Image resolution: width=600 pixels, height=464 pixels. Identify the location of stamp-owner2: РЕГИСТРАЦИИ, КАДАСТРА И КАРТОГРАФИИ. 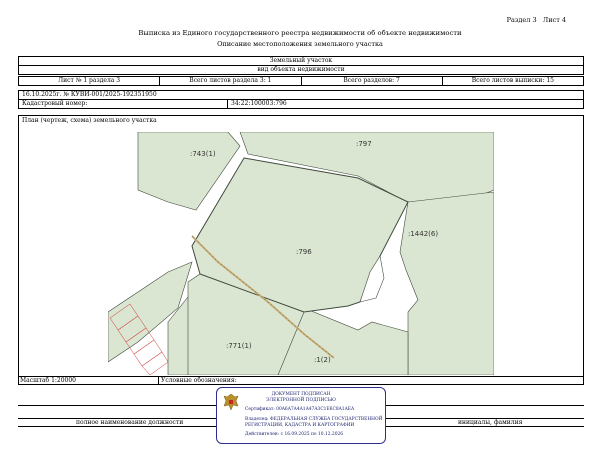
(300, 425).